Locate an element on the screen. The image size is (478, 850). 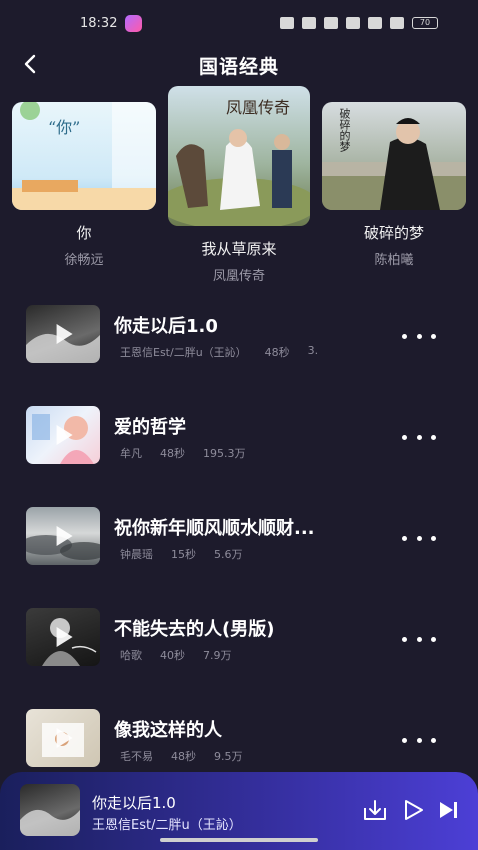
album-card: 凤凰传奇 我从草原来 凤凰传奇 is located at coordinates (239, 185).